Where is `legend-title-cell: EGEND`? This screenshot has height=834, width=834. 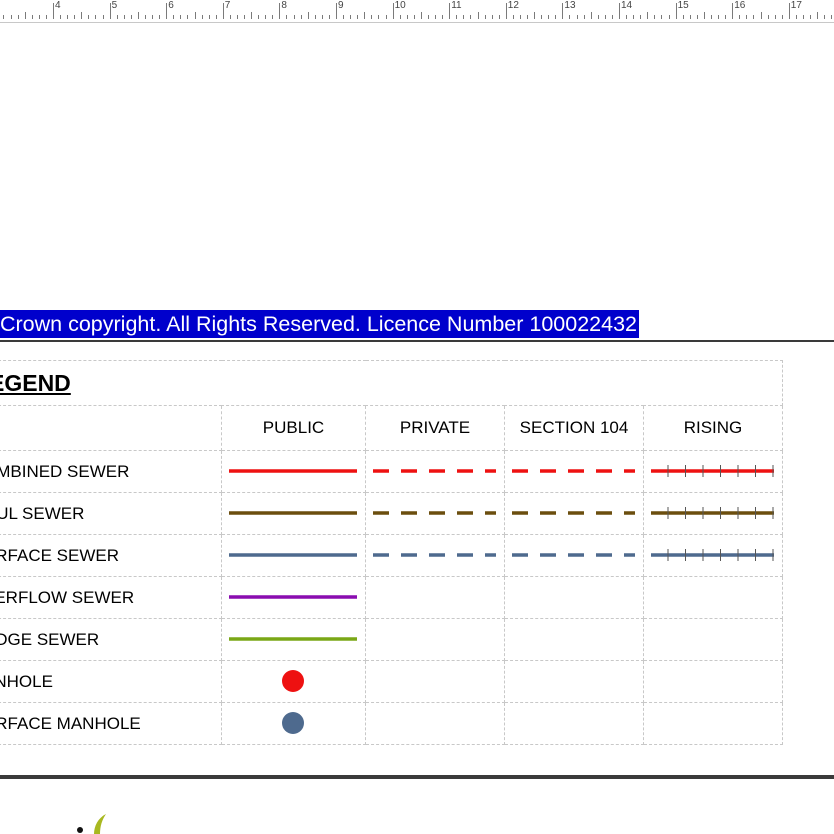 legend-title-cell: EGEND is located at coordinates (391, 383).